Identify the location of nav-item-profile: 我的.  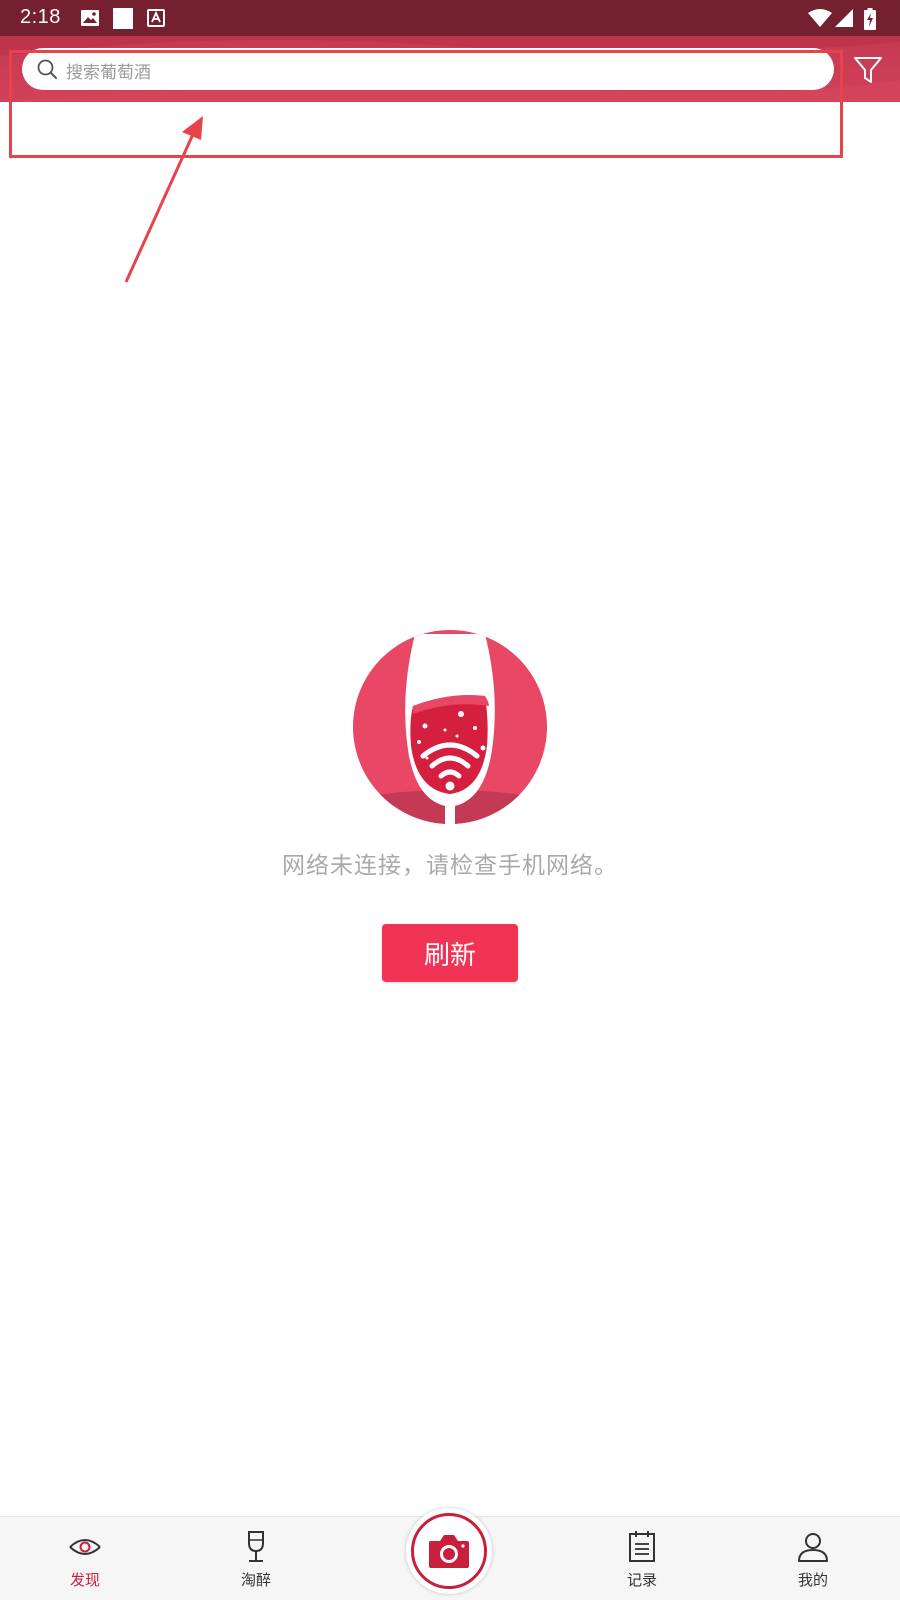
(813, 1559).